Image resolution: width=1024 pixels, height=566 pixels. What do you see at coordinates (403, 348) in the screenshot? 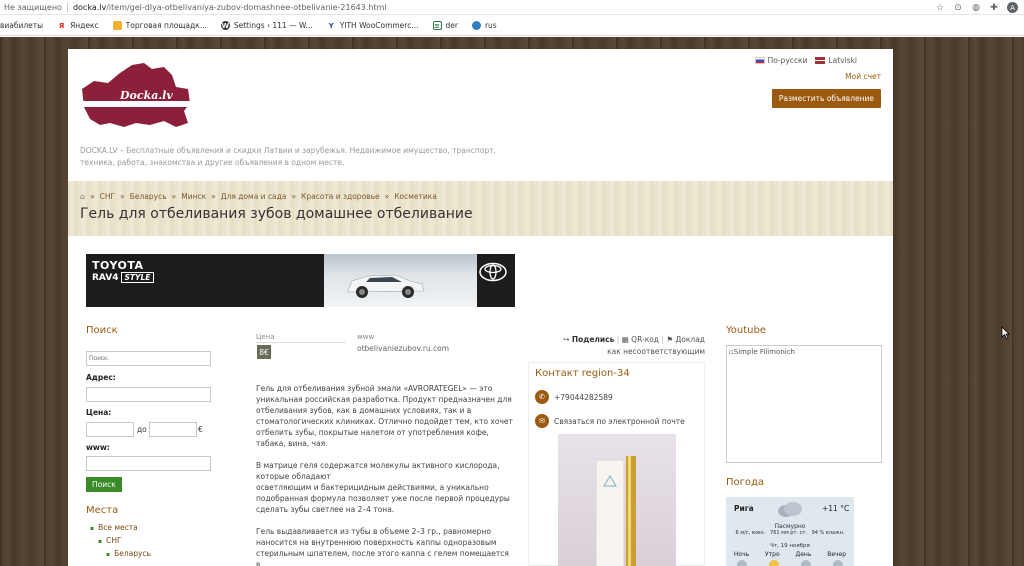
I see `www-link: otbelivaniezubov.ru.com` at bounding box center [403, 348].